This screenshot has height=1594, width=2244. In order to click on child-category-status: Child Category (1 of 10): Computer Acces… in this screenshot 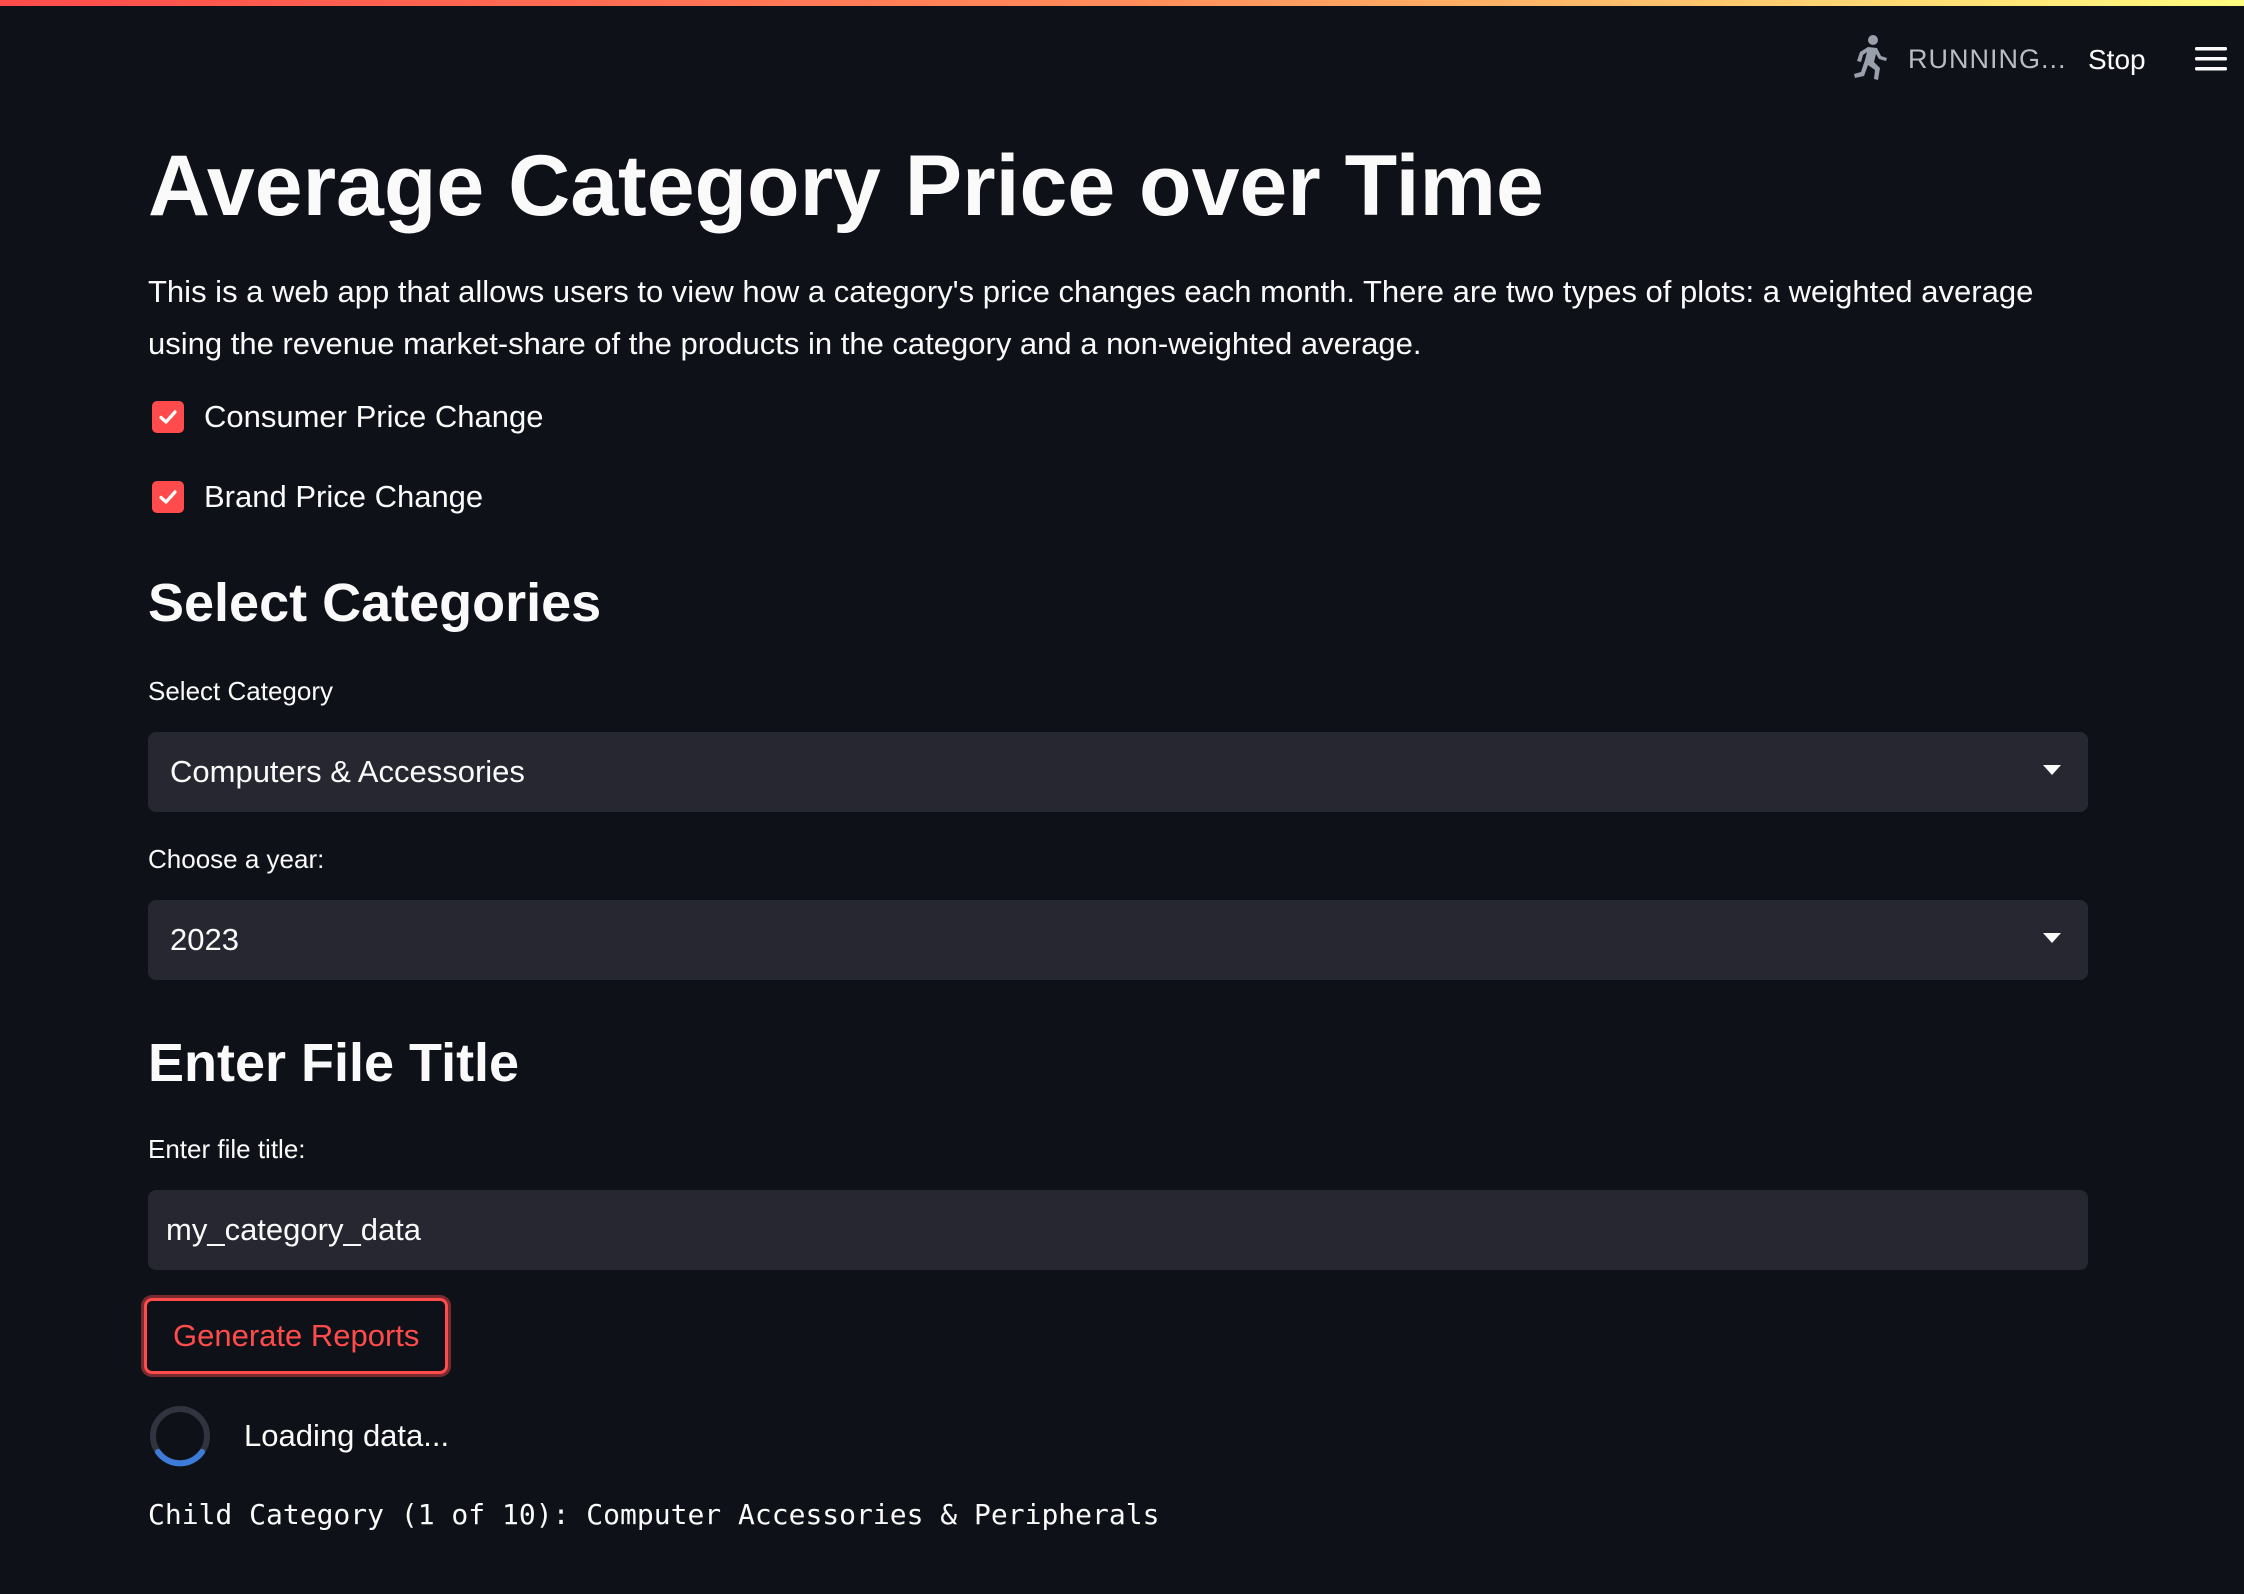, I will do `click(654, 1514)`.